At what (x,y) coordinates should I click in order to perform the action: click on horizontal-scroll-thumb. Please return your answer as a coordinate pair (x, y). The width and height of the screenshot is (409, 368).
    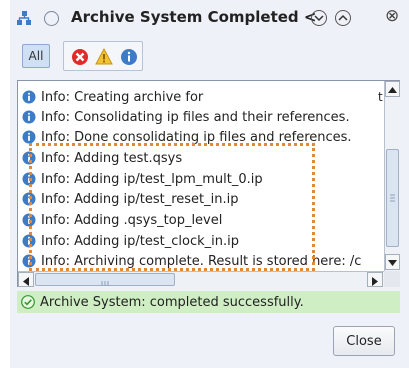
    Looking at the image, I should click on (105, 279).